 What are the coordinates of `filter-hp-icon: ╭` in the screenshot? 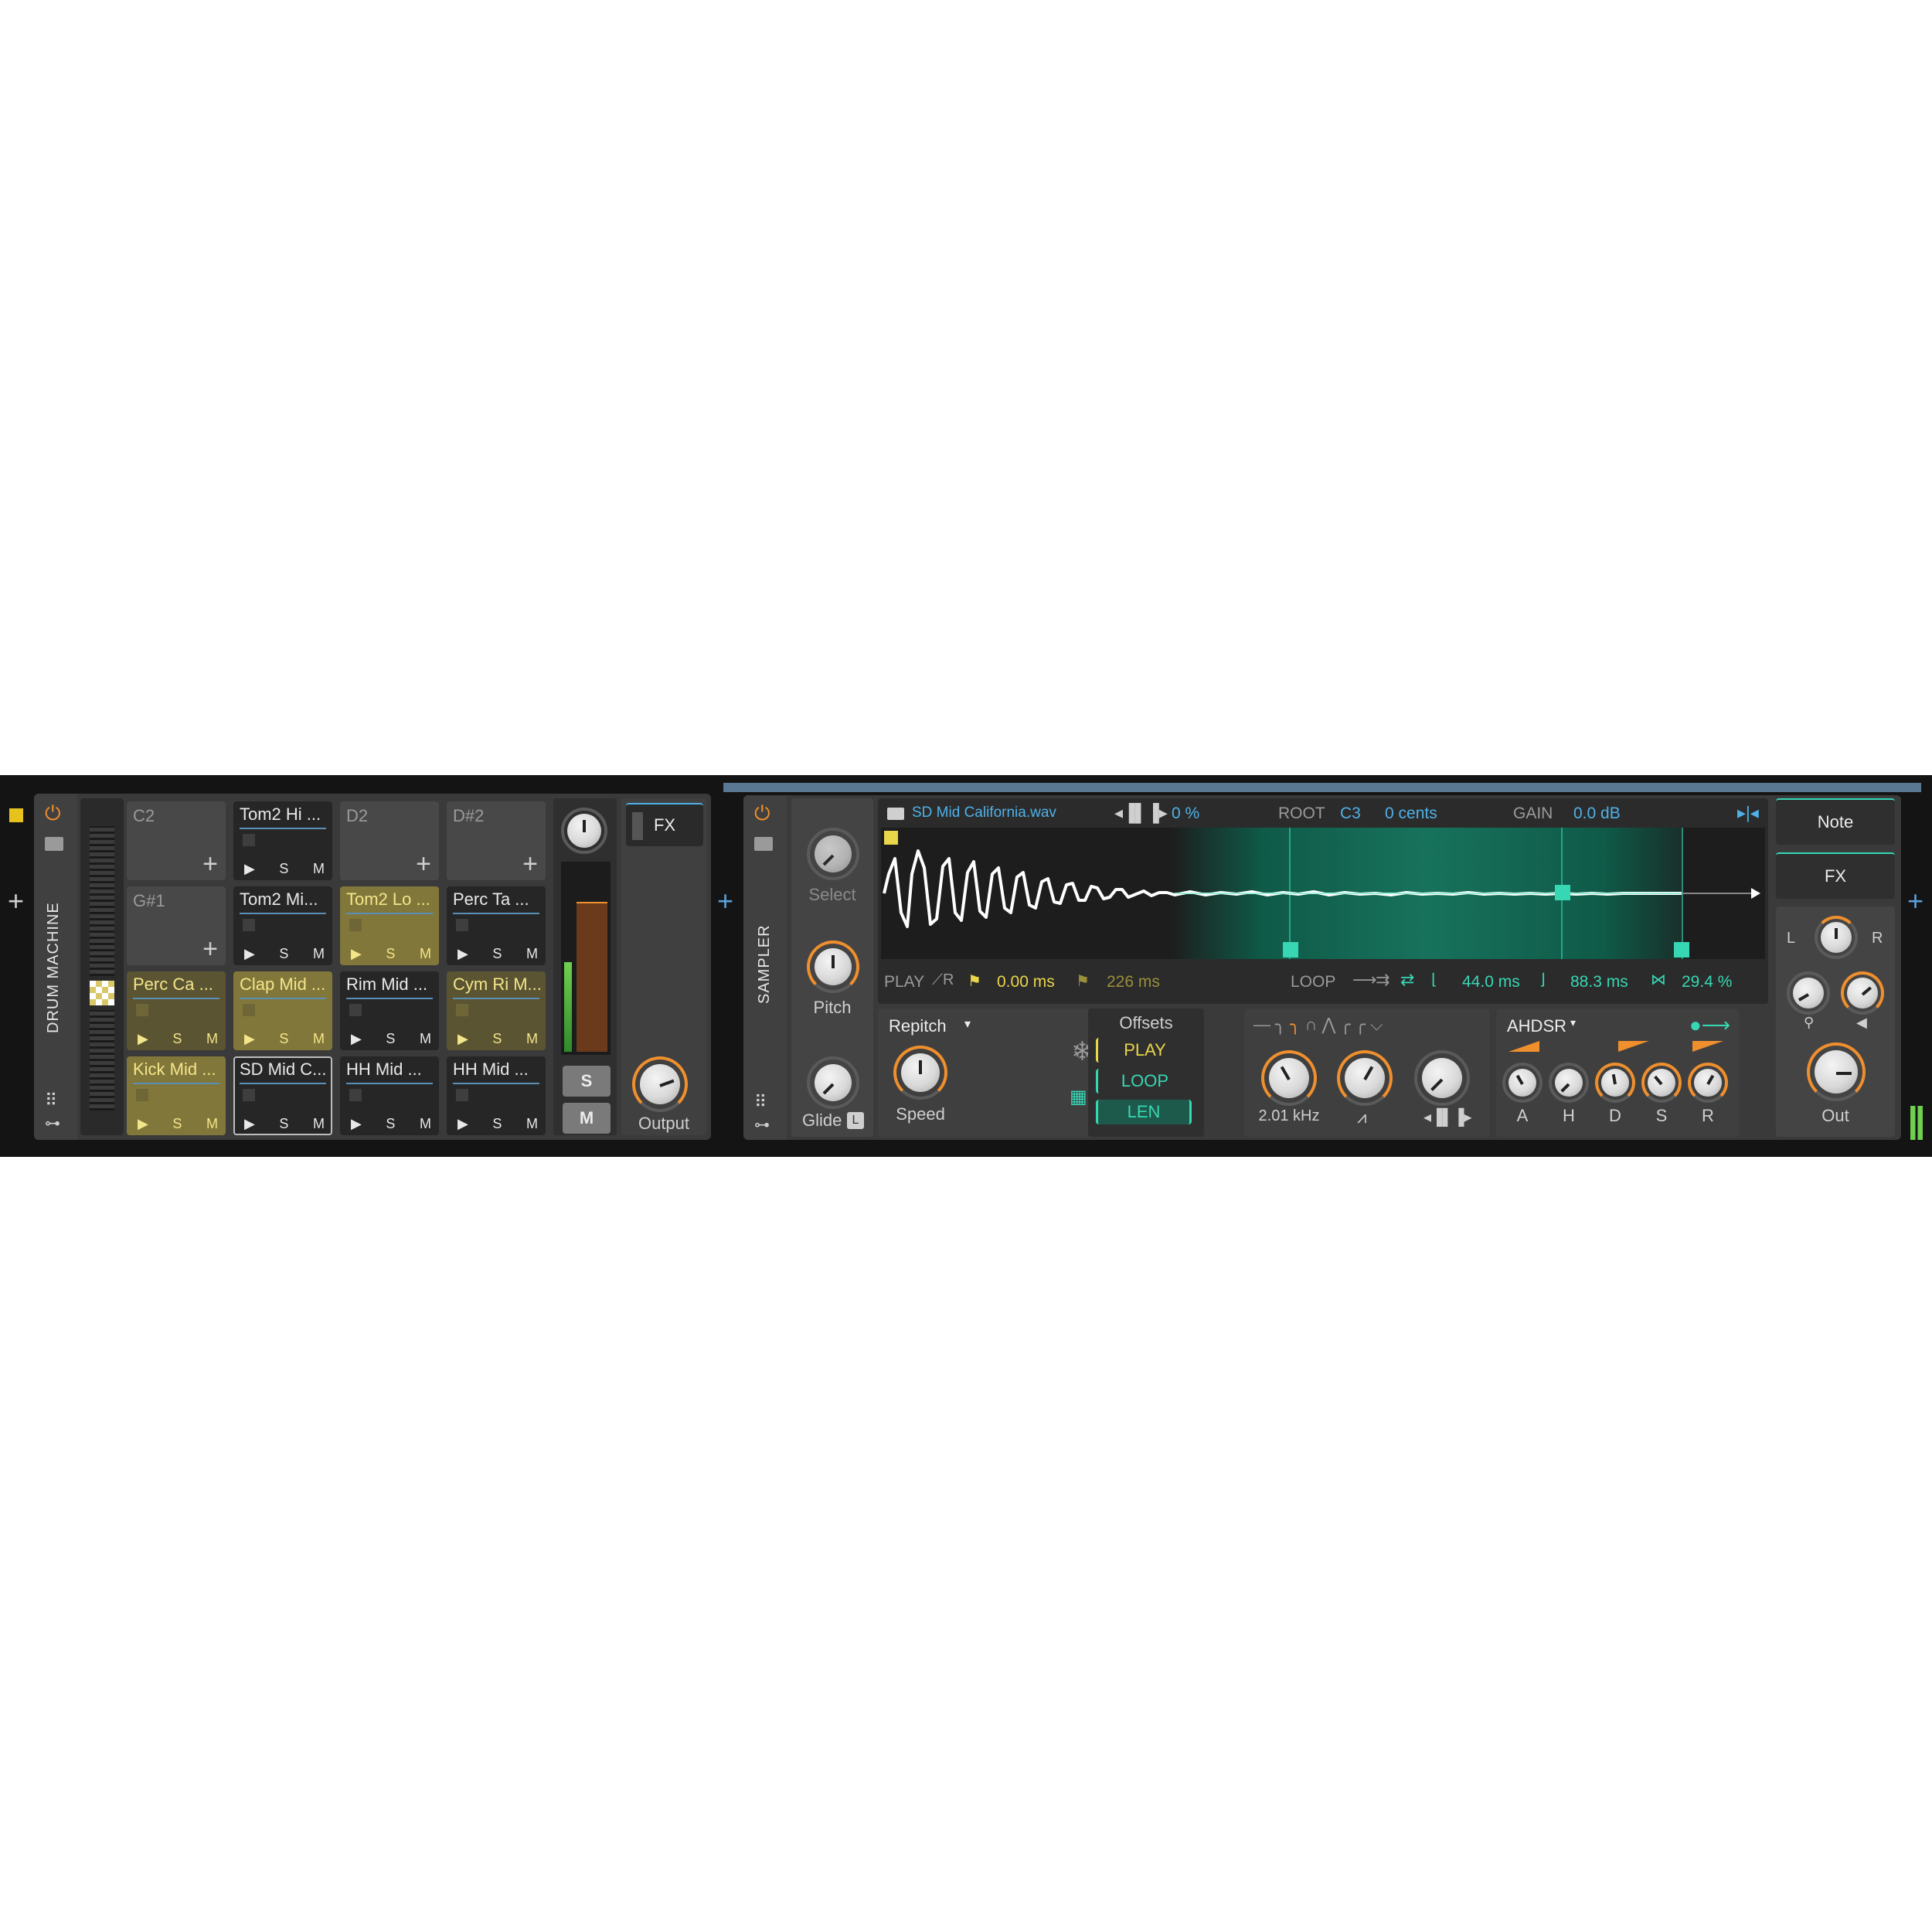 It's located at (1362, 1024).